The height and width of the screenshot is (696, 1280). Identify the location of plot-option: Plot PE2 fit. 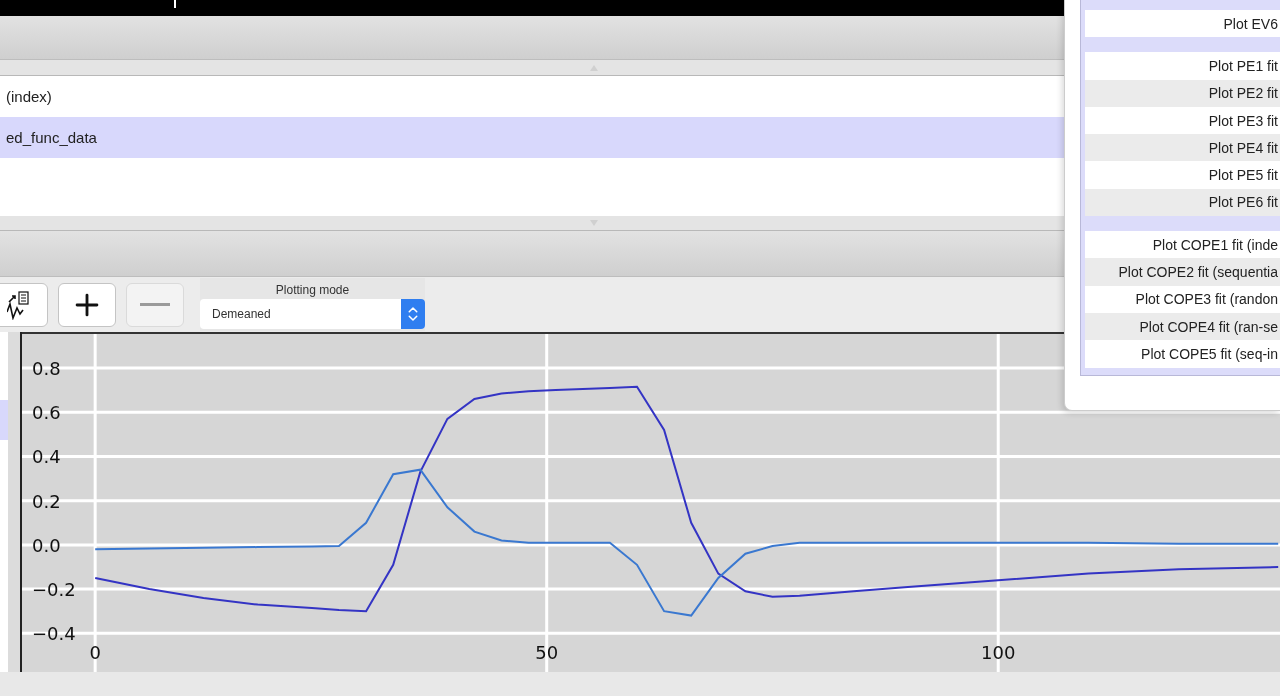
(1182, 93).